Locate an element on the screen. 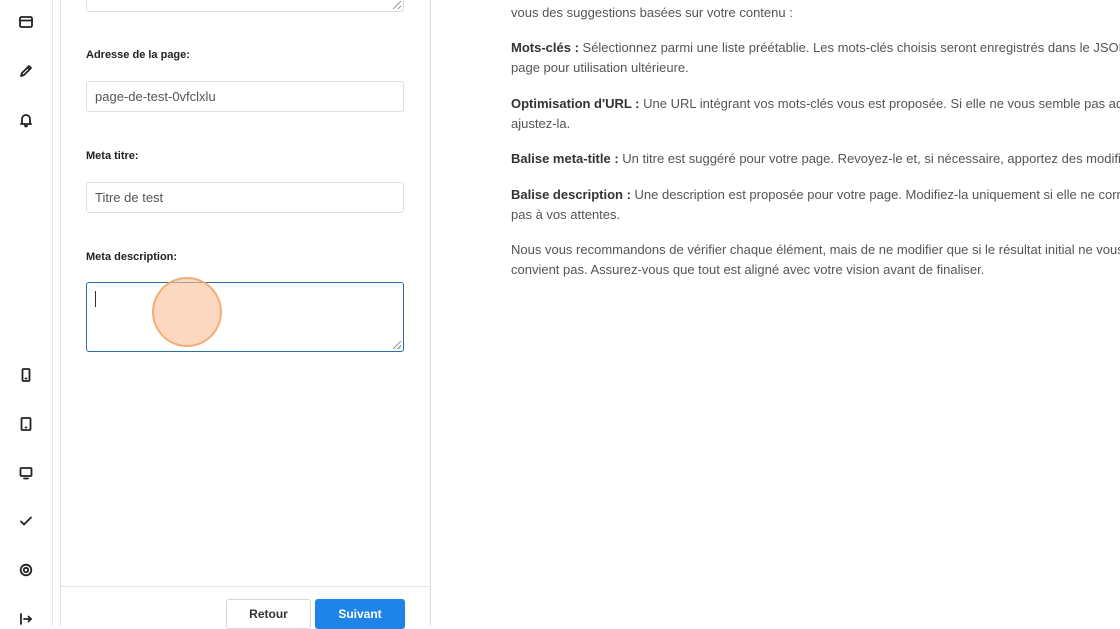  check-icon is located at coordinates (26, 521).